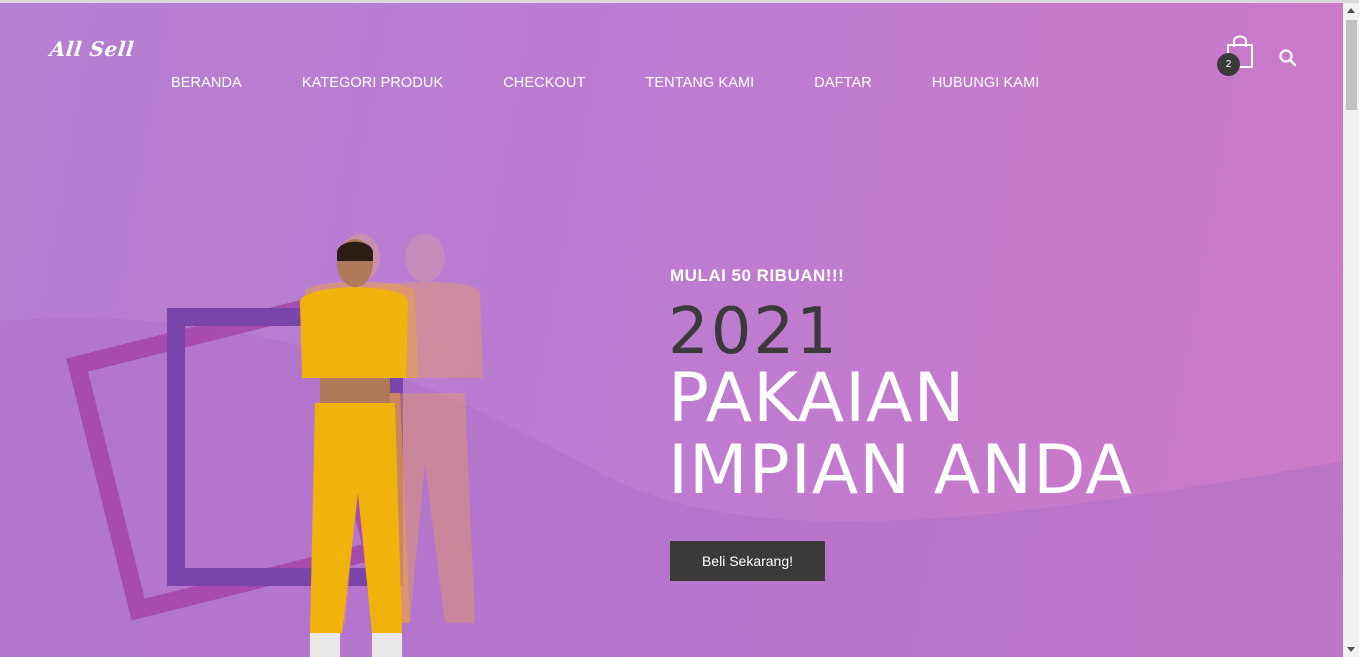 The width and height of the screenshot is (1359, 657). What do you see at coordinates (206, 83) in the screenshot?
I see `nav-item-beranda: BERANDA` at bounding box center [206, 83].